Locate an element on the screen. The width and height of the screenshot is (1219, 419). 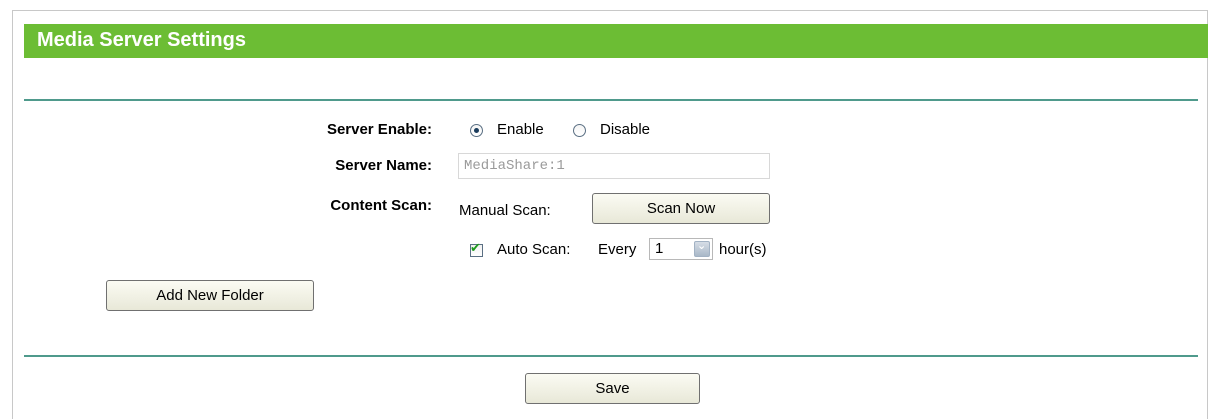
hours-unit-label: hour(s) is located at coordinates (743, 249).